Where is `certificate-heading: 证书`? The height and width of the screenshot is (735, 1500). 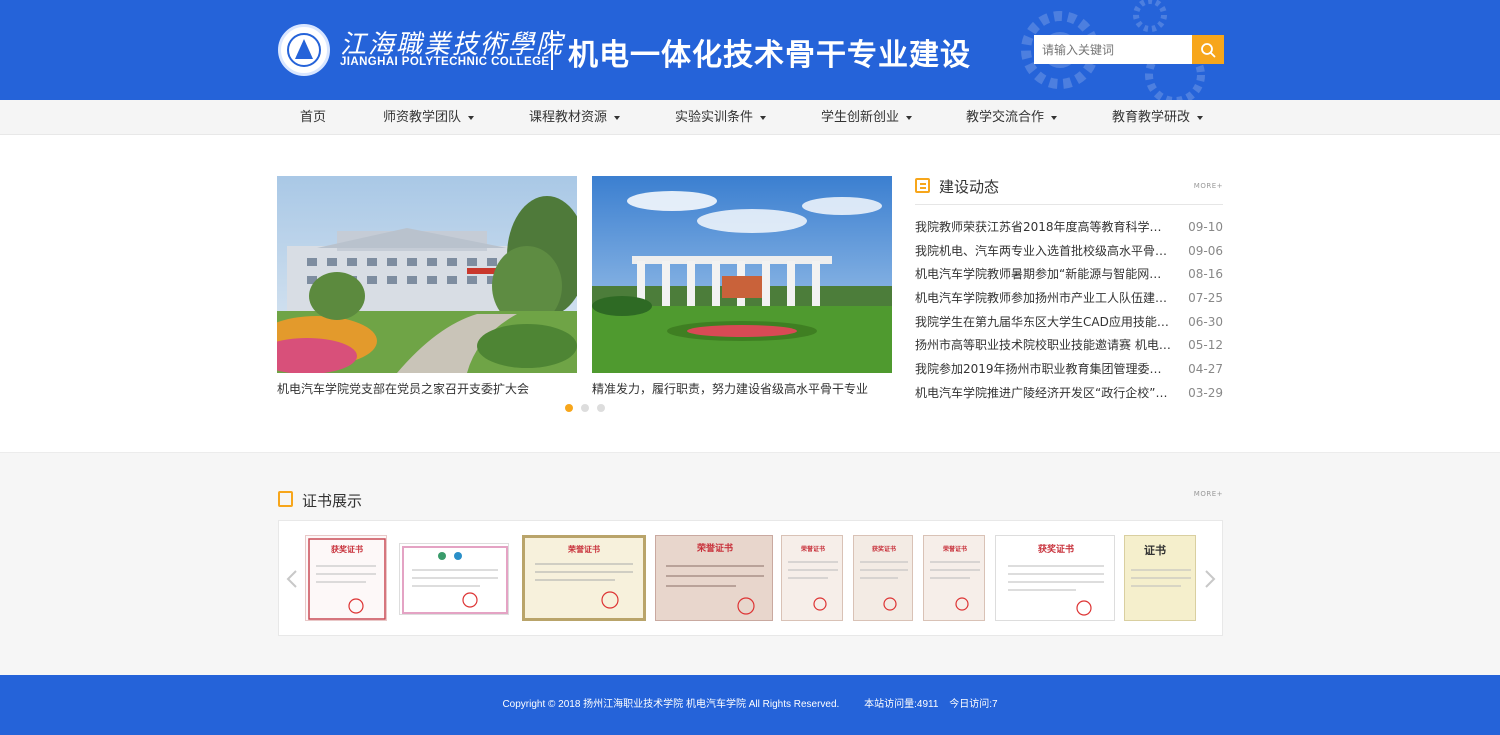
certificate-heading: 证书 is located at coordinates (1155, 550).